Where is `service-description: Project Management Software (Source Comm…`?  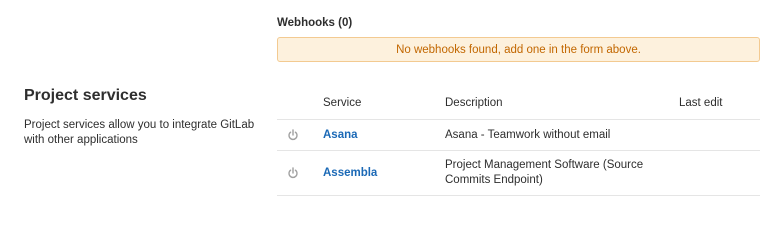 service-description: Project Management Software (Source Comm… is located at coordinates (544, 172).